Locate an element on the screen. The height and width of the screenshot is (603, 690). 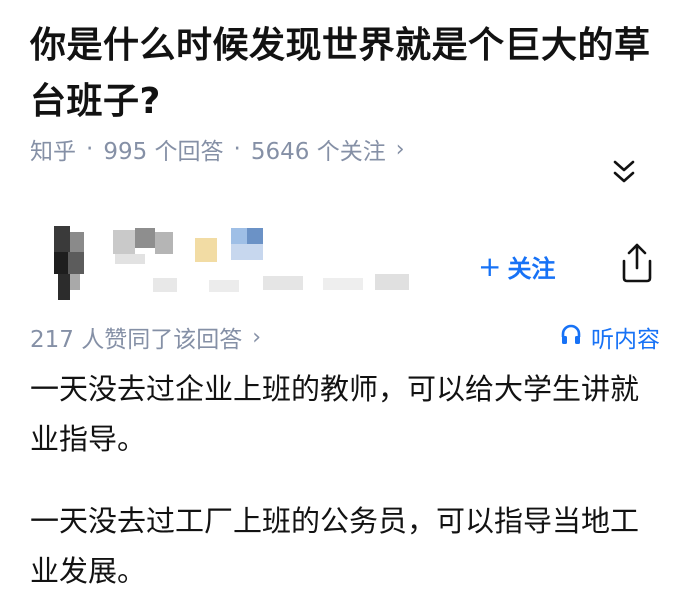
source-label: 知乎 is located at coordinates (53, 152).